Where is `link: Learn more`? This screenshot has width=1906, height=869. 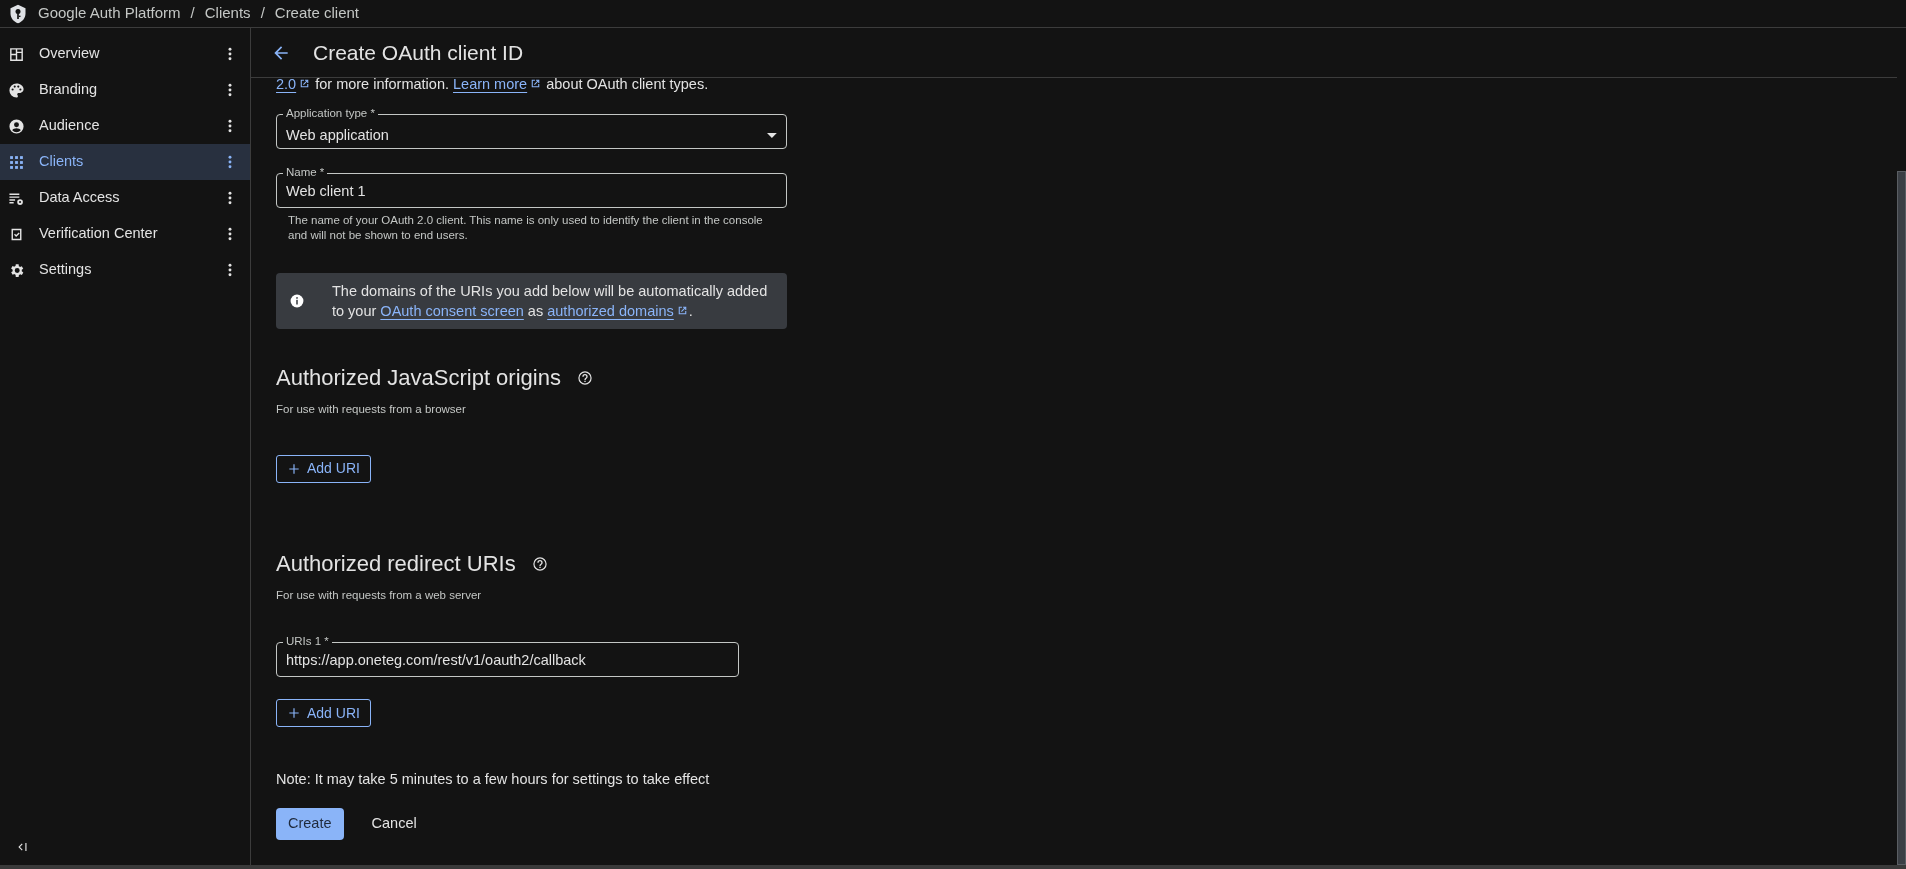
link: Learn more is located at coordinates (498, 84).